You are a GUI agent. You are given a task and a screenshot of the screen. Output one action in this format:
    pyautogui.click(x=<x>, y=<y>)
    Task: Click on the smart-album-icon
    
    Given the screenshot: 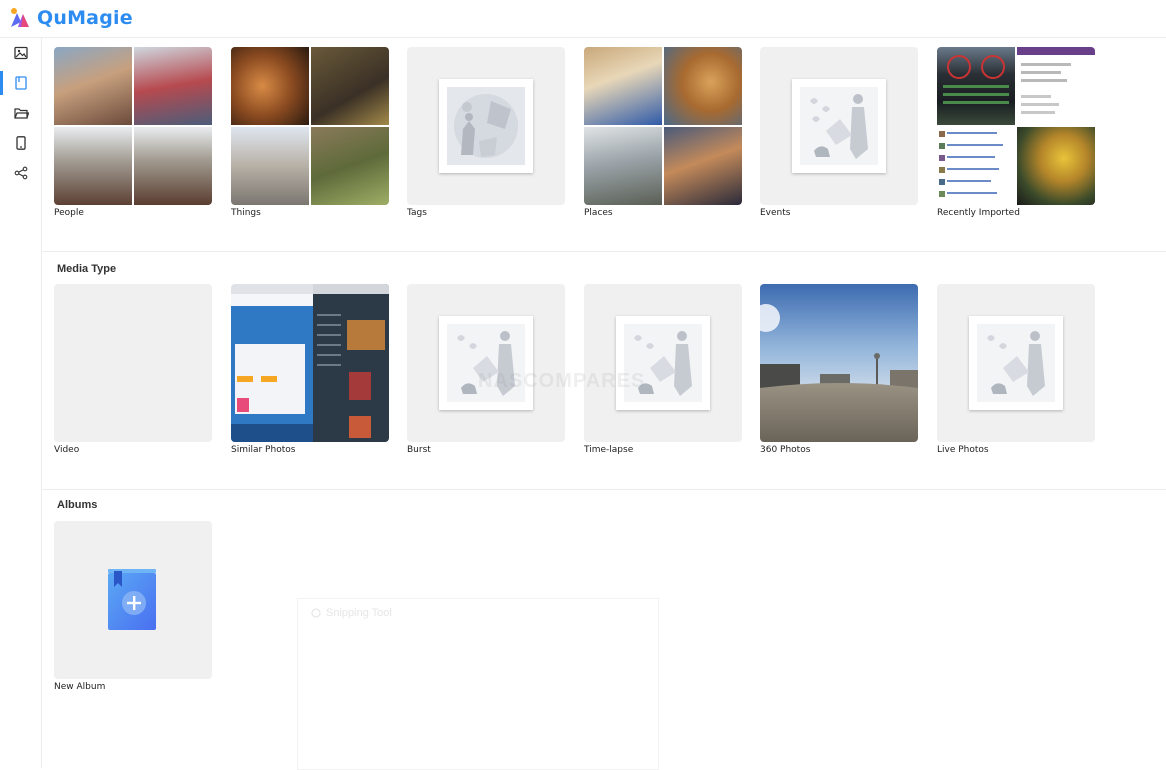 What is the action you would take?
    pyautogui.click(x=21, y=83)
    